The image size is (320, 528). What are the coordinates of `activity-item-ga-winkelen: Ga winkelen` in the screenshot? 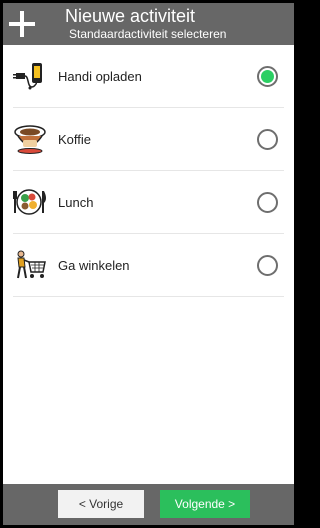 It's located at (148, 265).